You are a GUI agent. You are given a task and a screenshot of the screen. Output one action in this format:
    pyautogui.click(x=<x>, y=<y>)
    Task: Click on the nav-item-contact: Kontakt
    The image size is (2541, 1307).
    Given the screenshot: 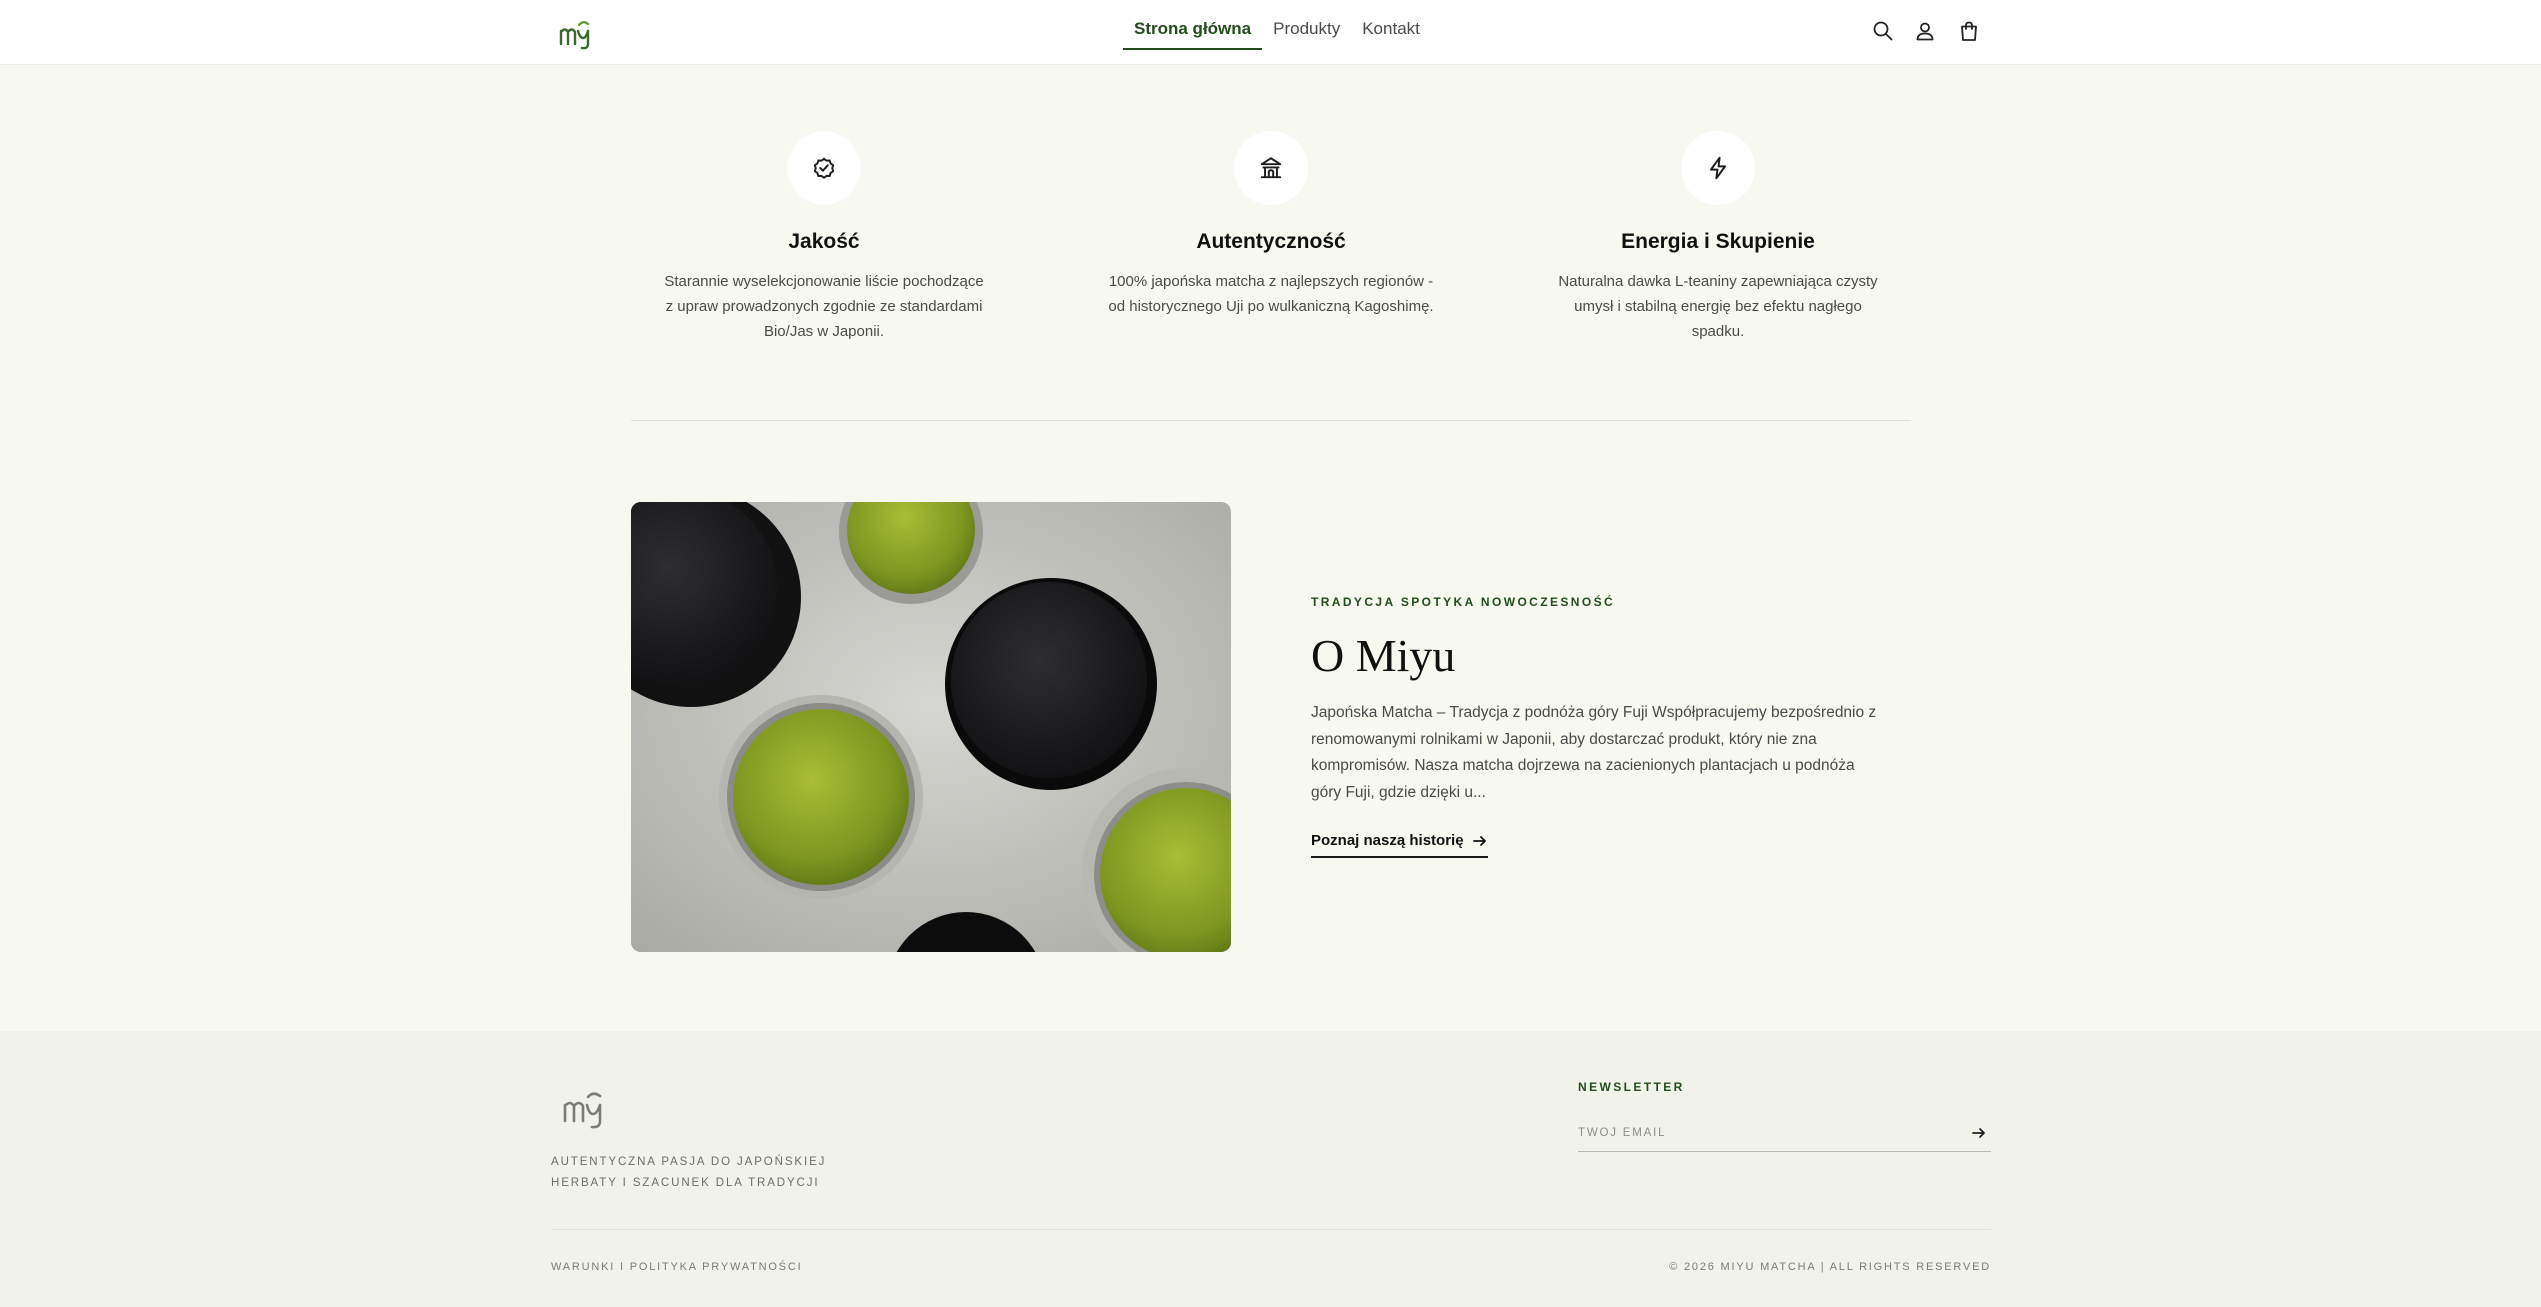 What is the action you would take?
    pyautogui.click(x=1391, y=29)
    